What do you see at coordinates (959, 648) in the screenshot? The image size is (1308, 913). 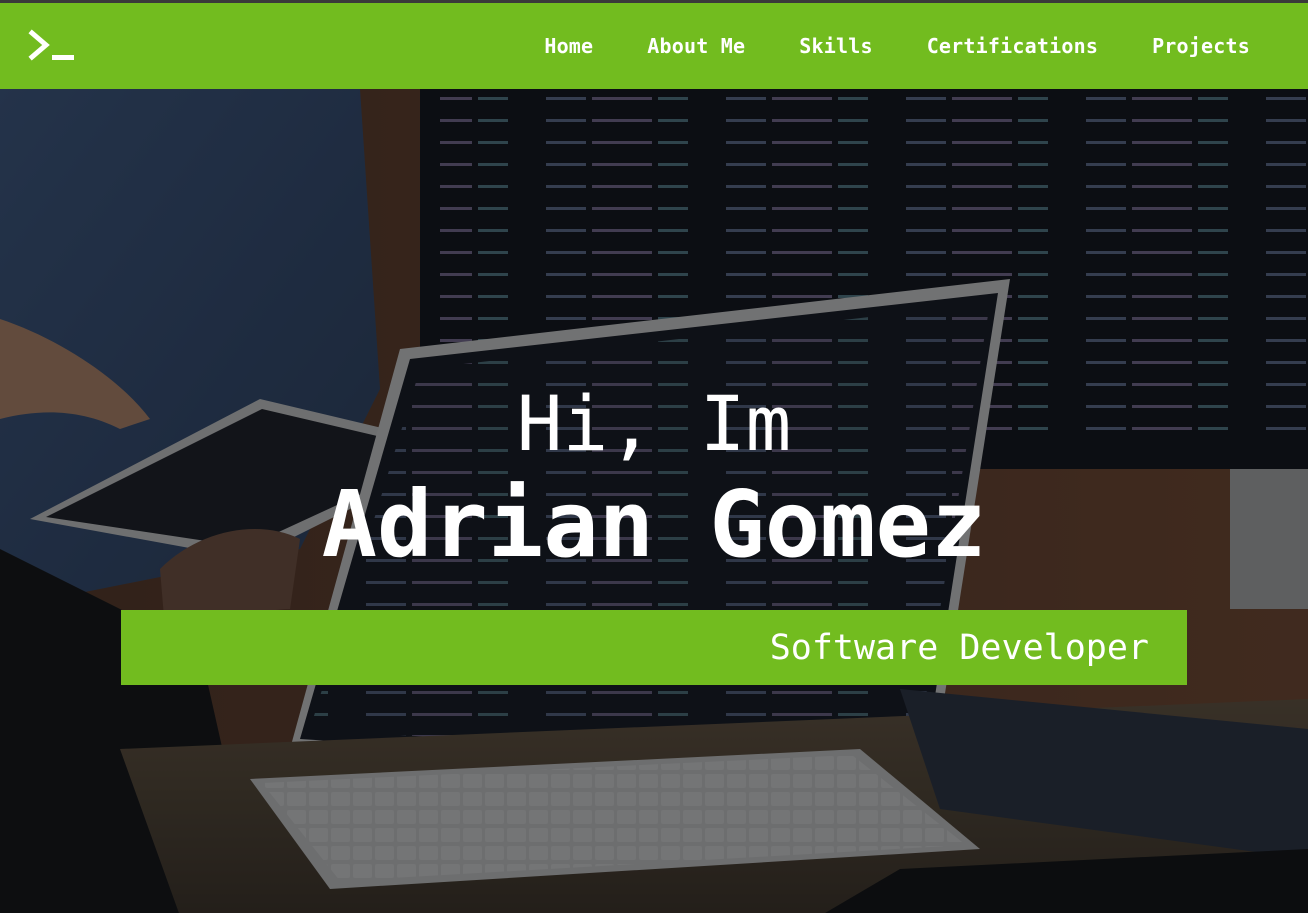 I see `hero-role: Software Developer` at bounding box center [959, 648].